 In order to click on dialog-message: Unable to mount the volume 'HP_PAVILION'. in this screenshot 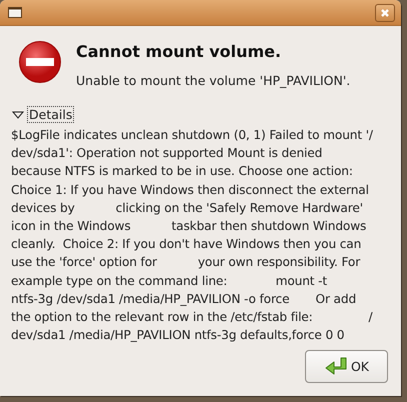, I will do `click(213, 80)`.